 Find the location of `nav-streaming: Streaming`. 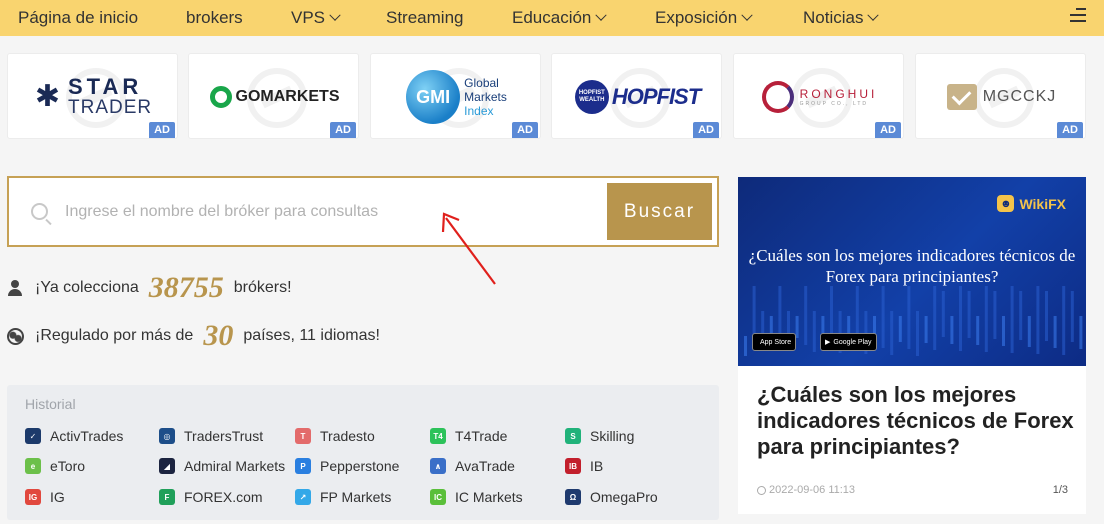

nav-streaming: Streaming is located at coordinates (424, 18).